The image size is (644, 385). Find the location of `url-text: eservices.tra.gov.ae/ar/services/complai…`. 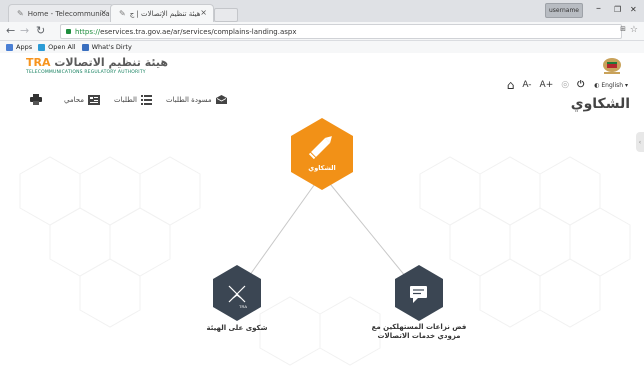

url-text: eservices.tra.gov.ae/ar/services/complai… is located at coordinates (198, 31).